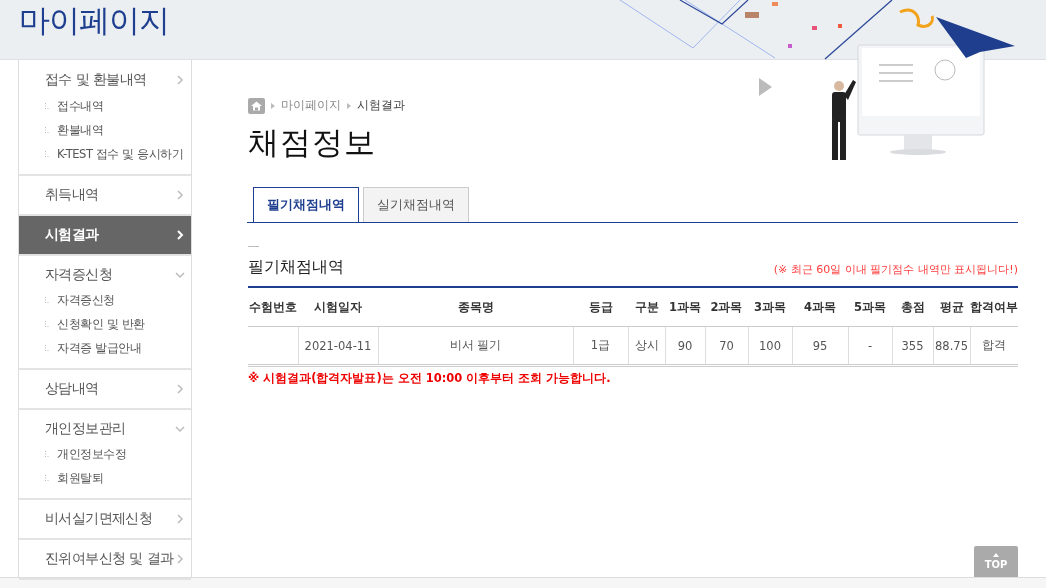 The width and height of the screenshot is (1046, 588). I want to click on page-header-title: 마이페이지, so click(94, 20).